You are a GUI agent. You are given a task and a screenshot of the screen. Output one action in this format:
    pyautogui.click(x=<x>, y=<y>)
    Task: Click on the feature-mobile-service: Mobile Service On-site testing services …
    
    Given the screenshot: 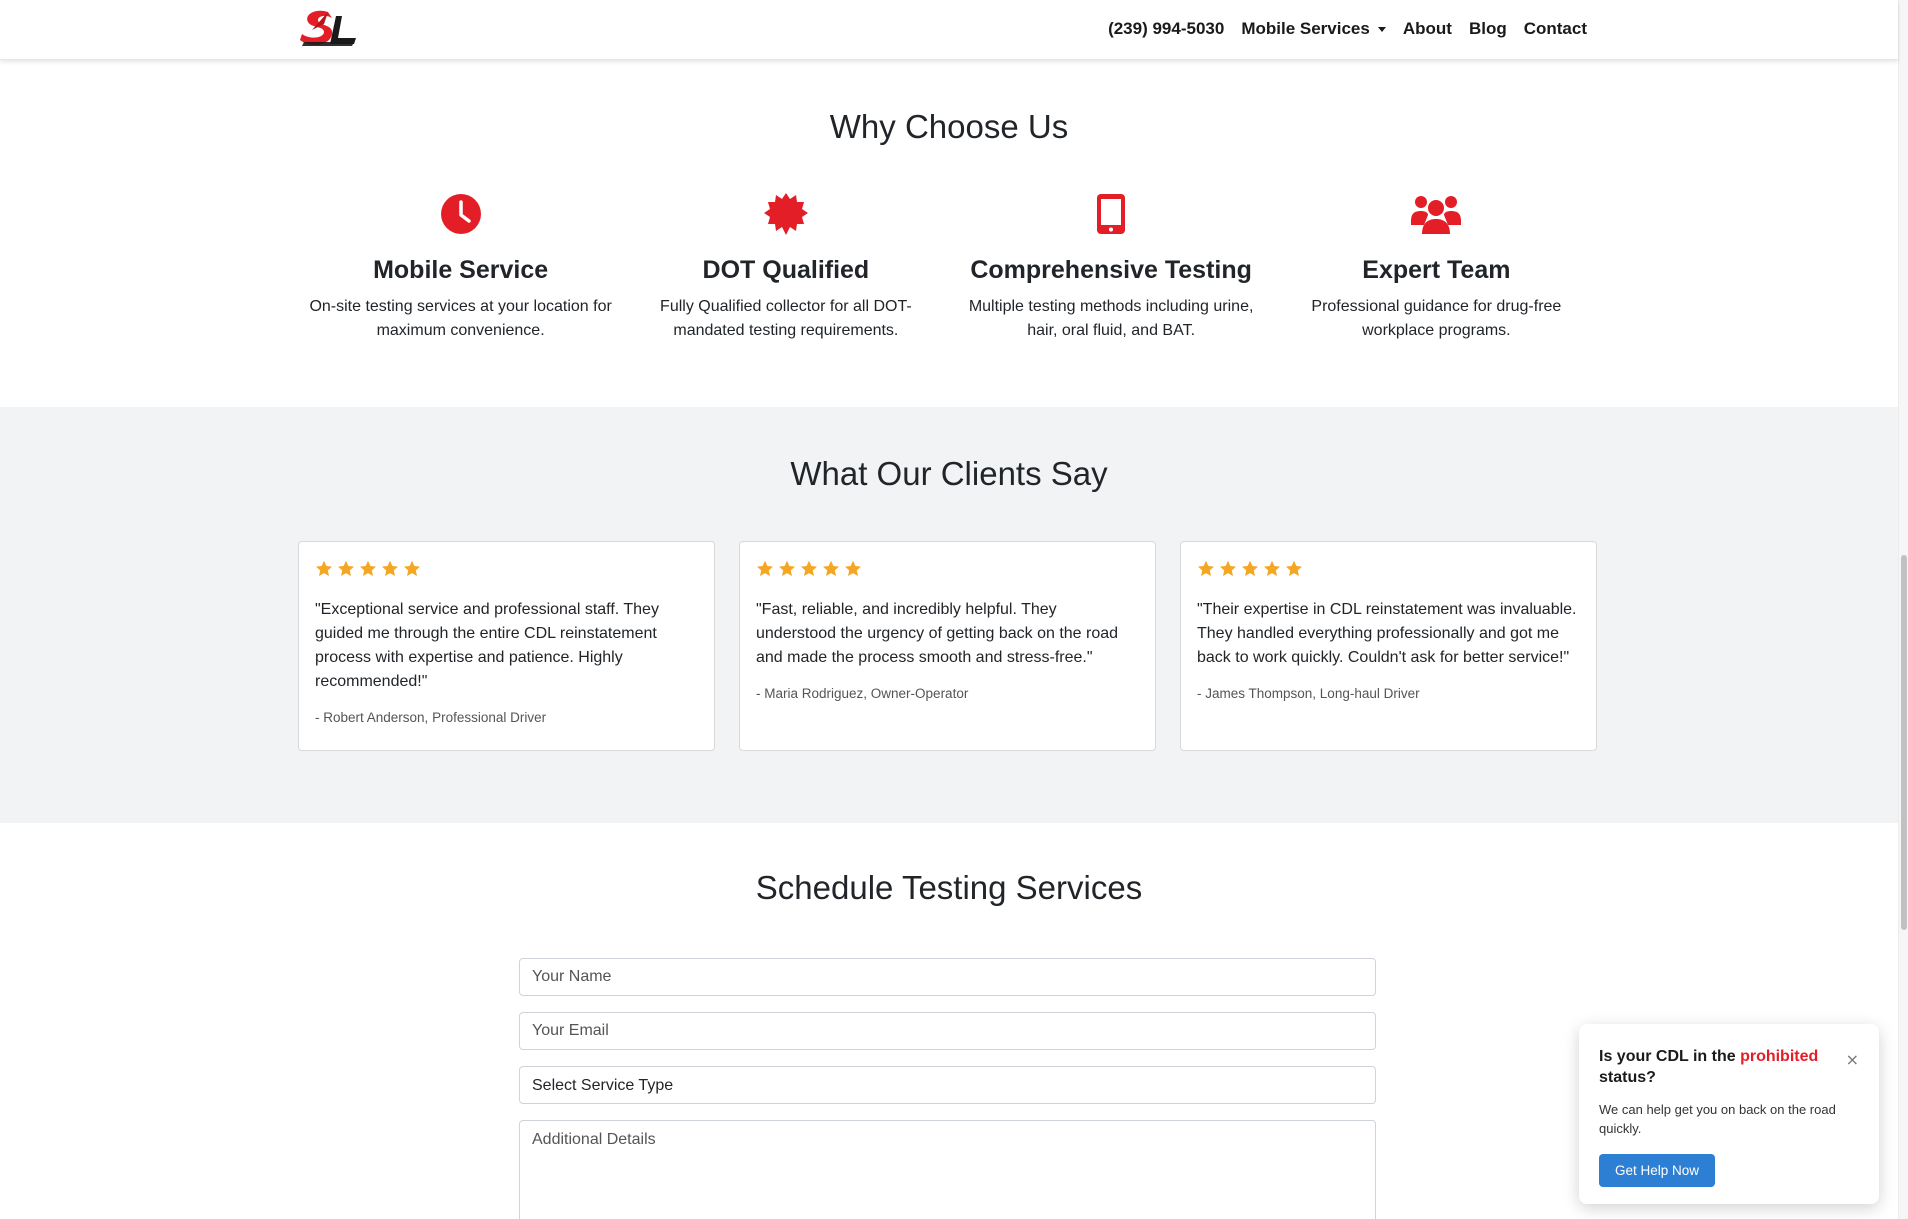 What is the action you would take?
    pyautogui.click(x=460, y=282)
    